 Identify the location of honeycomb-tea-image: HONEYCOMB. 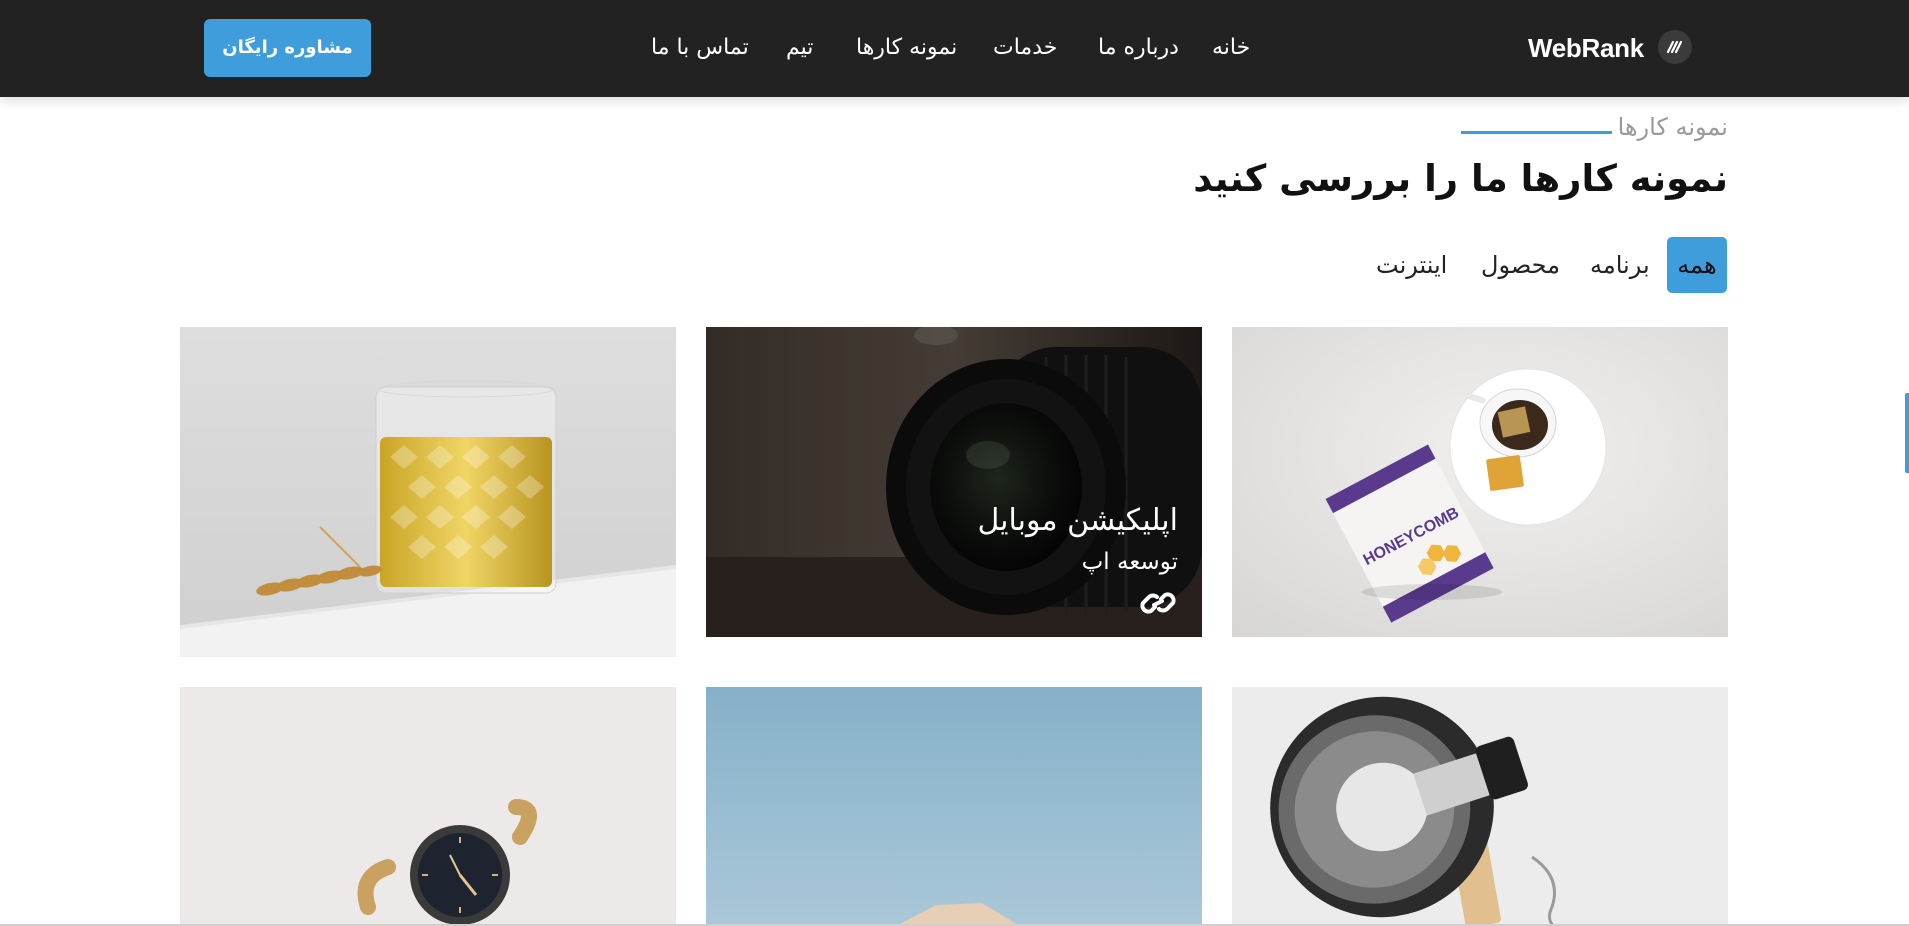
(1480, 482).